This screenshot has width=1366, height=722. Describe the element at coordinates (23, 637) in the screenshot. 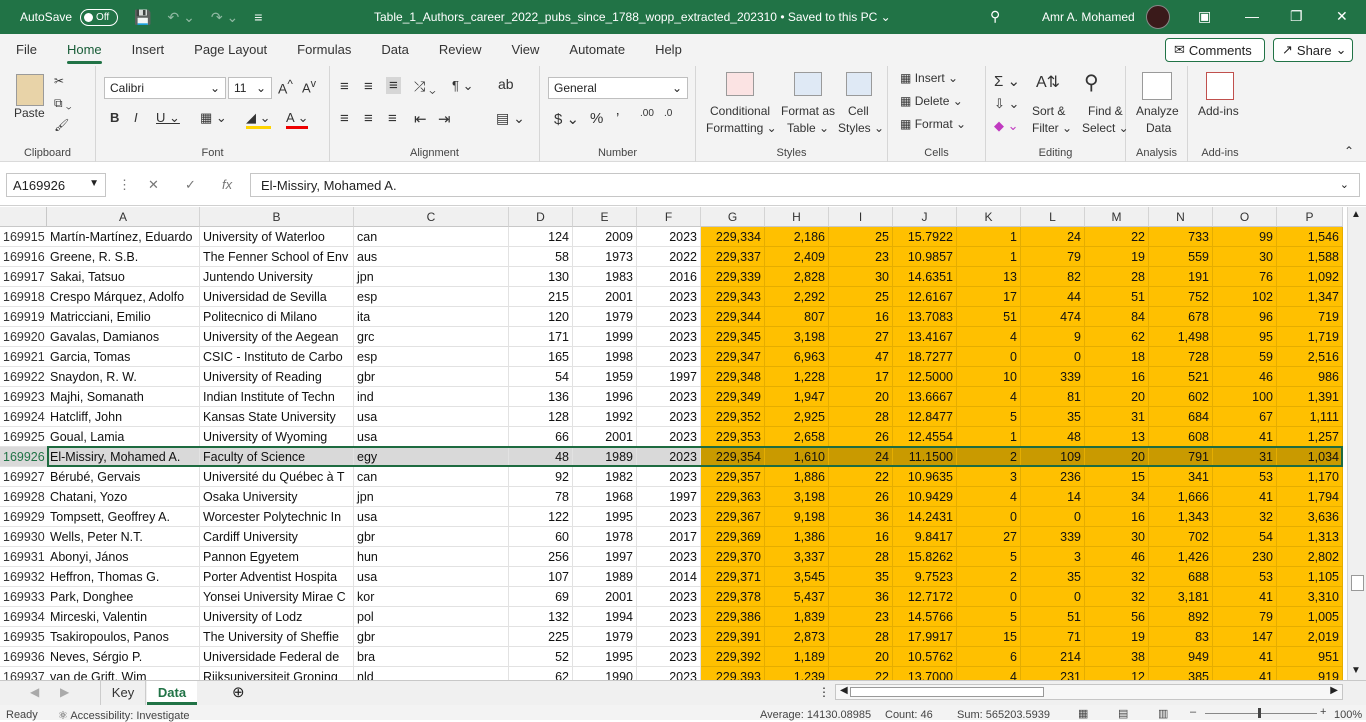

I see `row-header: 169935` at that location.